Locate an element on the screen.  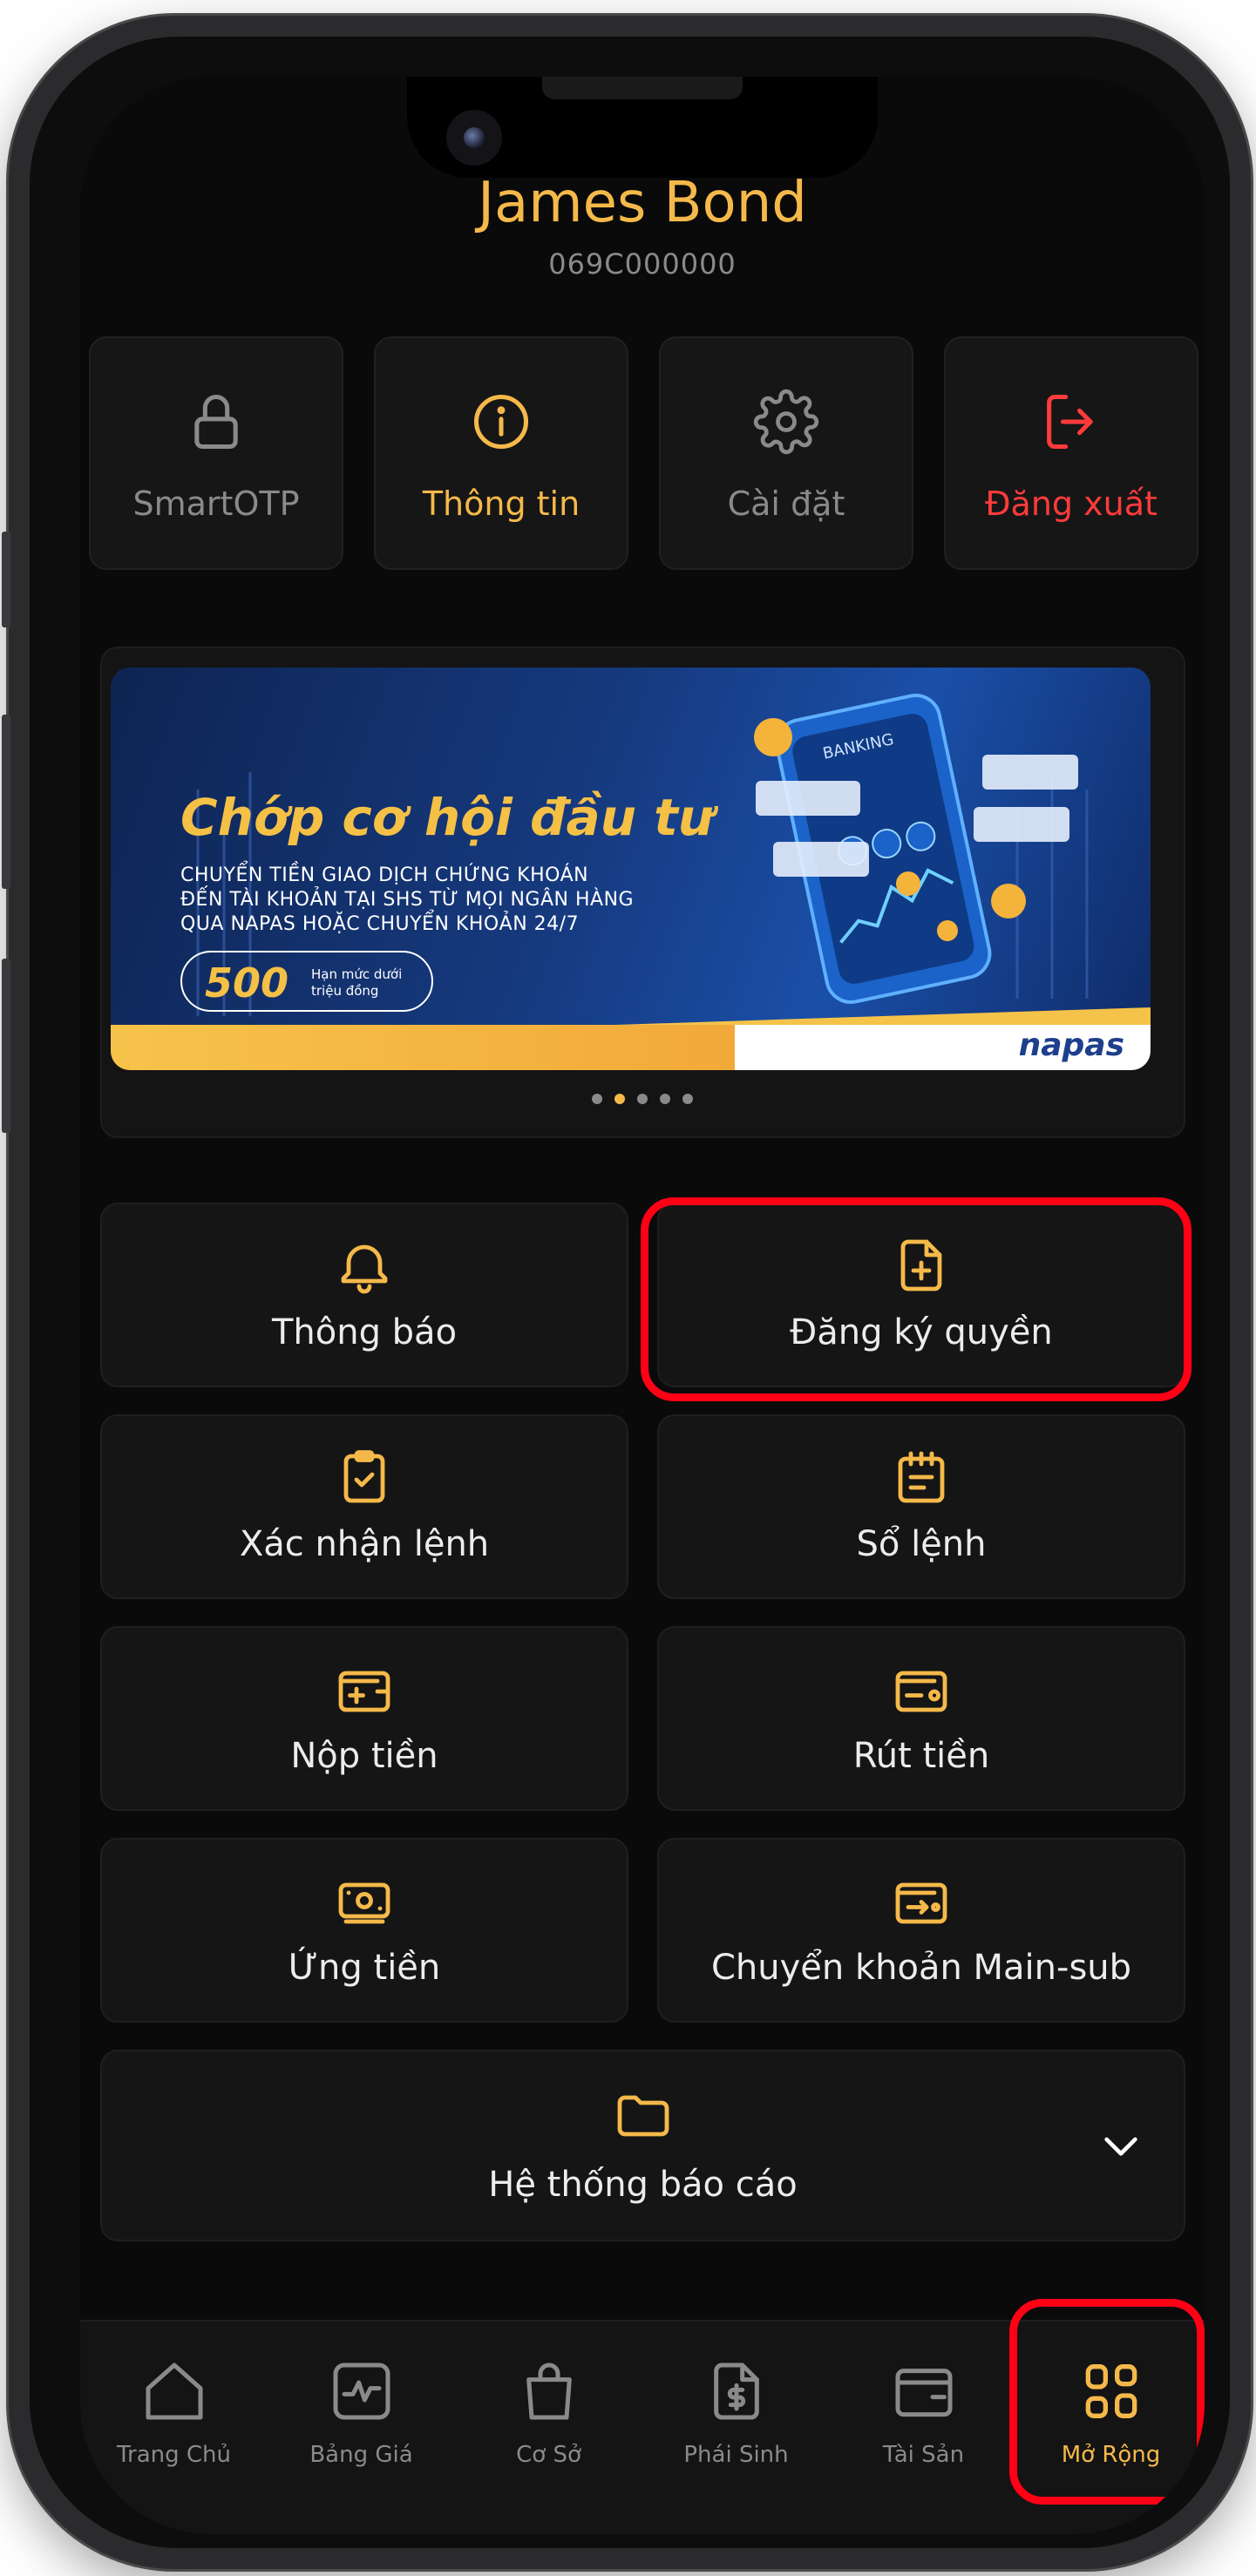
settings-label: Cài đặt is located at coordinates (786, 504).